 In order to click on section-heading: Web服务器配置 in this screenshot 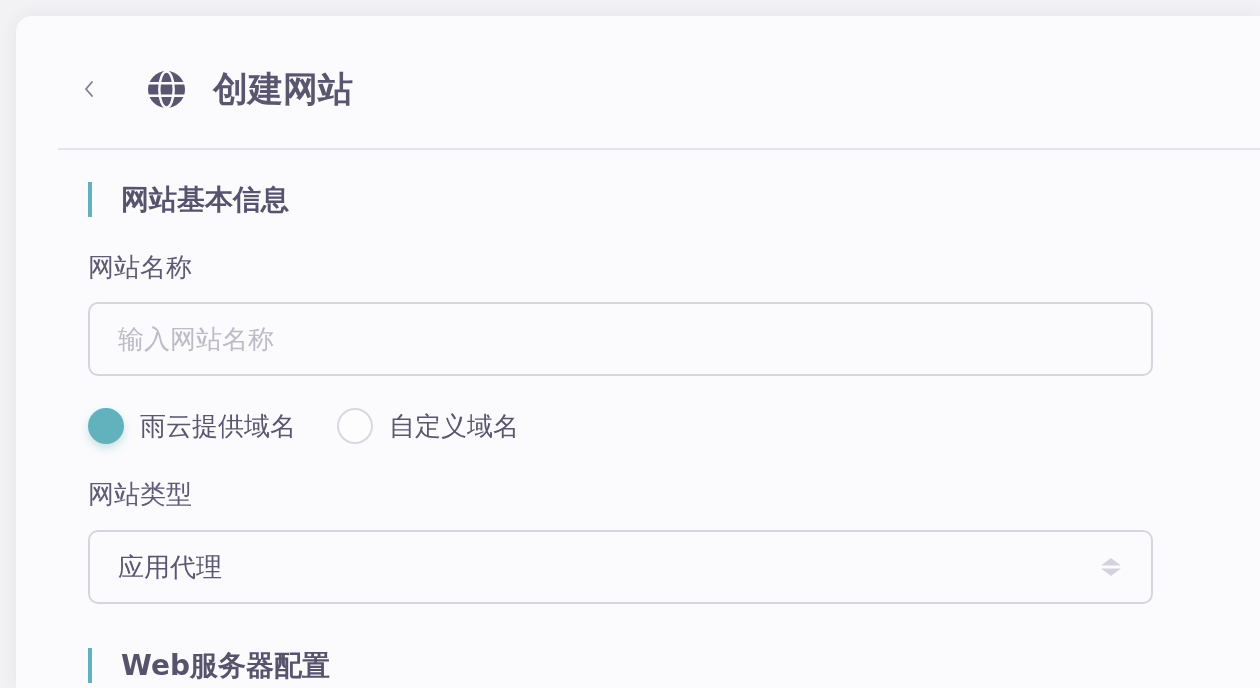, I will do `click(620, 665)`.